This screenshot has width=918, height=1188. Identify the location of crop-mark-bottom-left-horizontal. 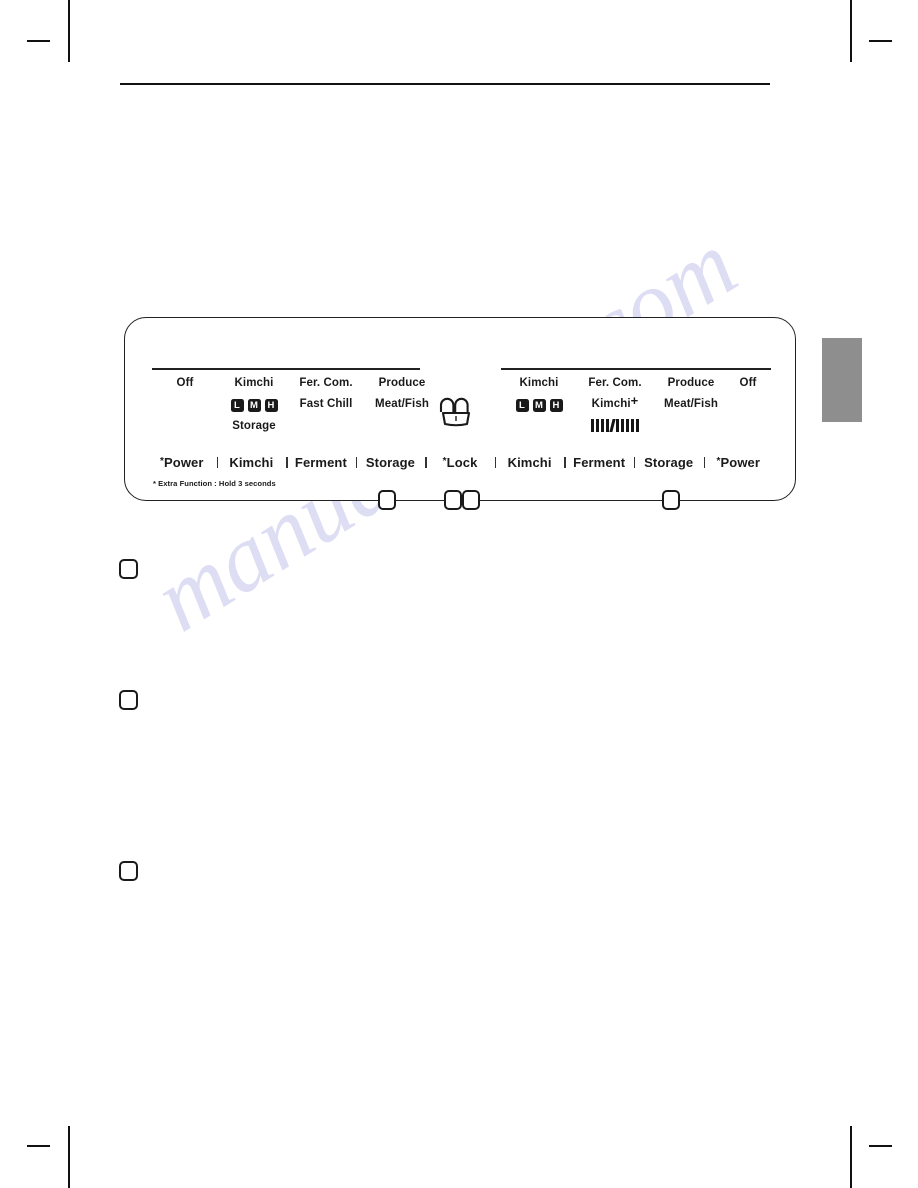
(38, 1146).